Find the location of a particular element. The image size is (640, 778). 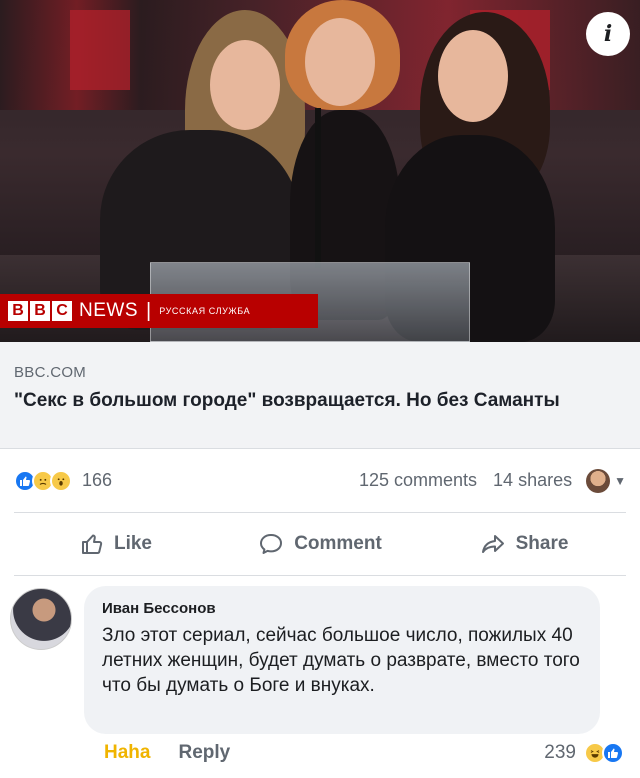

share-button: Share is located at coordinates (524, 544).